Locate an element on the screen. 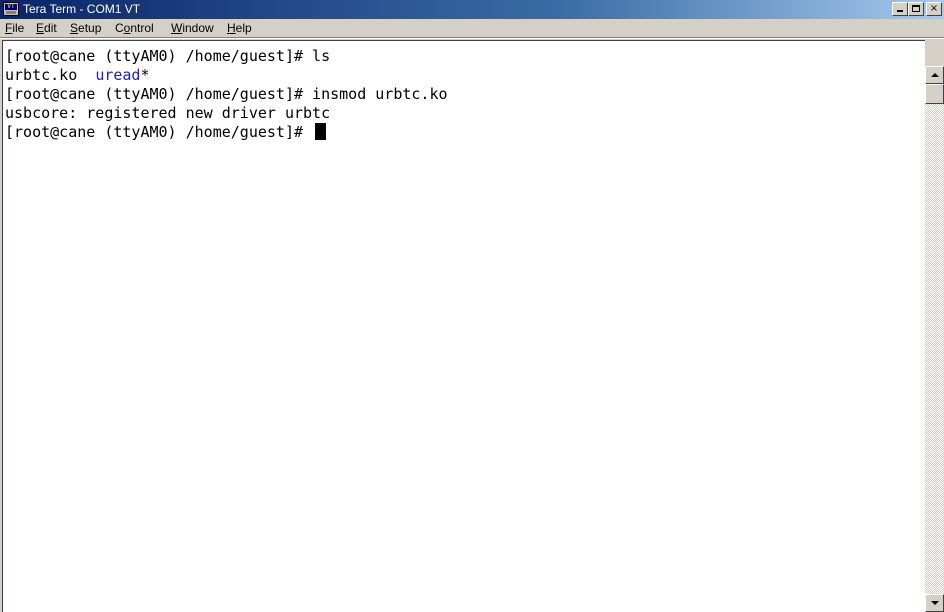 Image resolution: width=944 pixels, height=612 pixels. close-button: × is located at coordinates (934, 9).